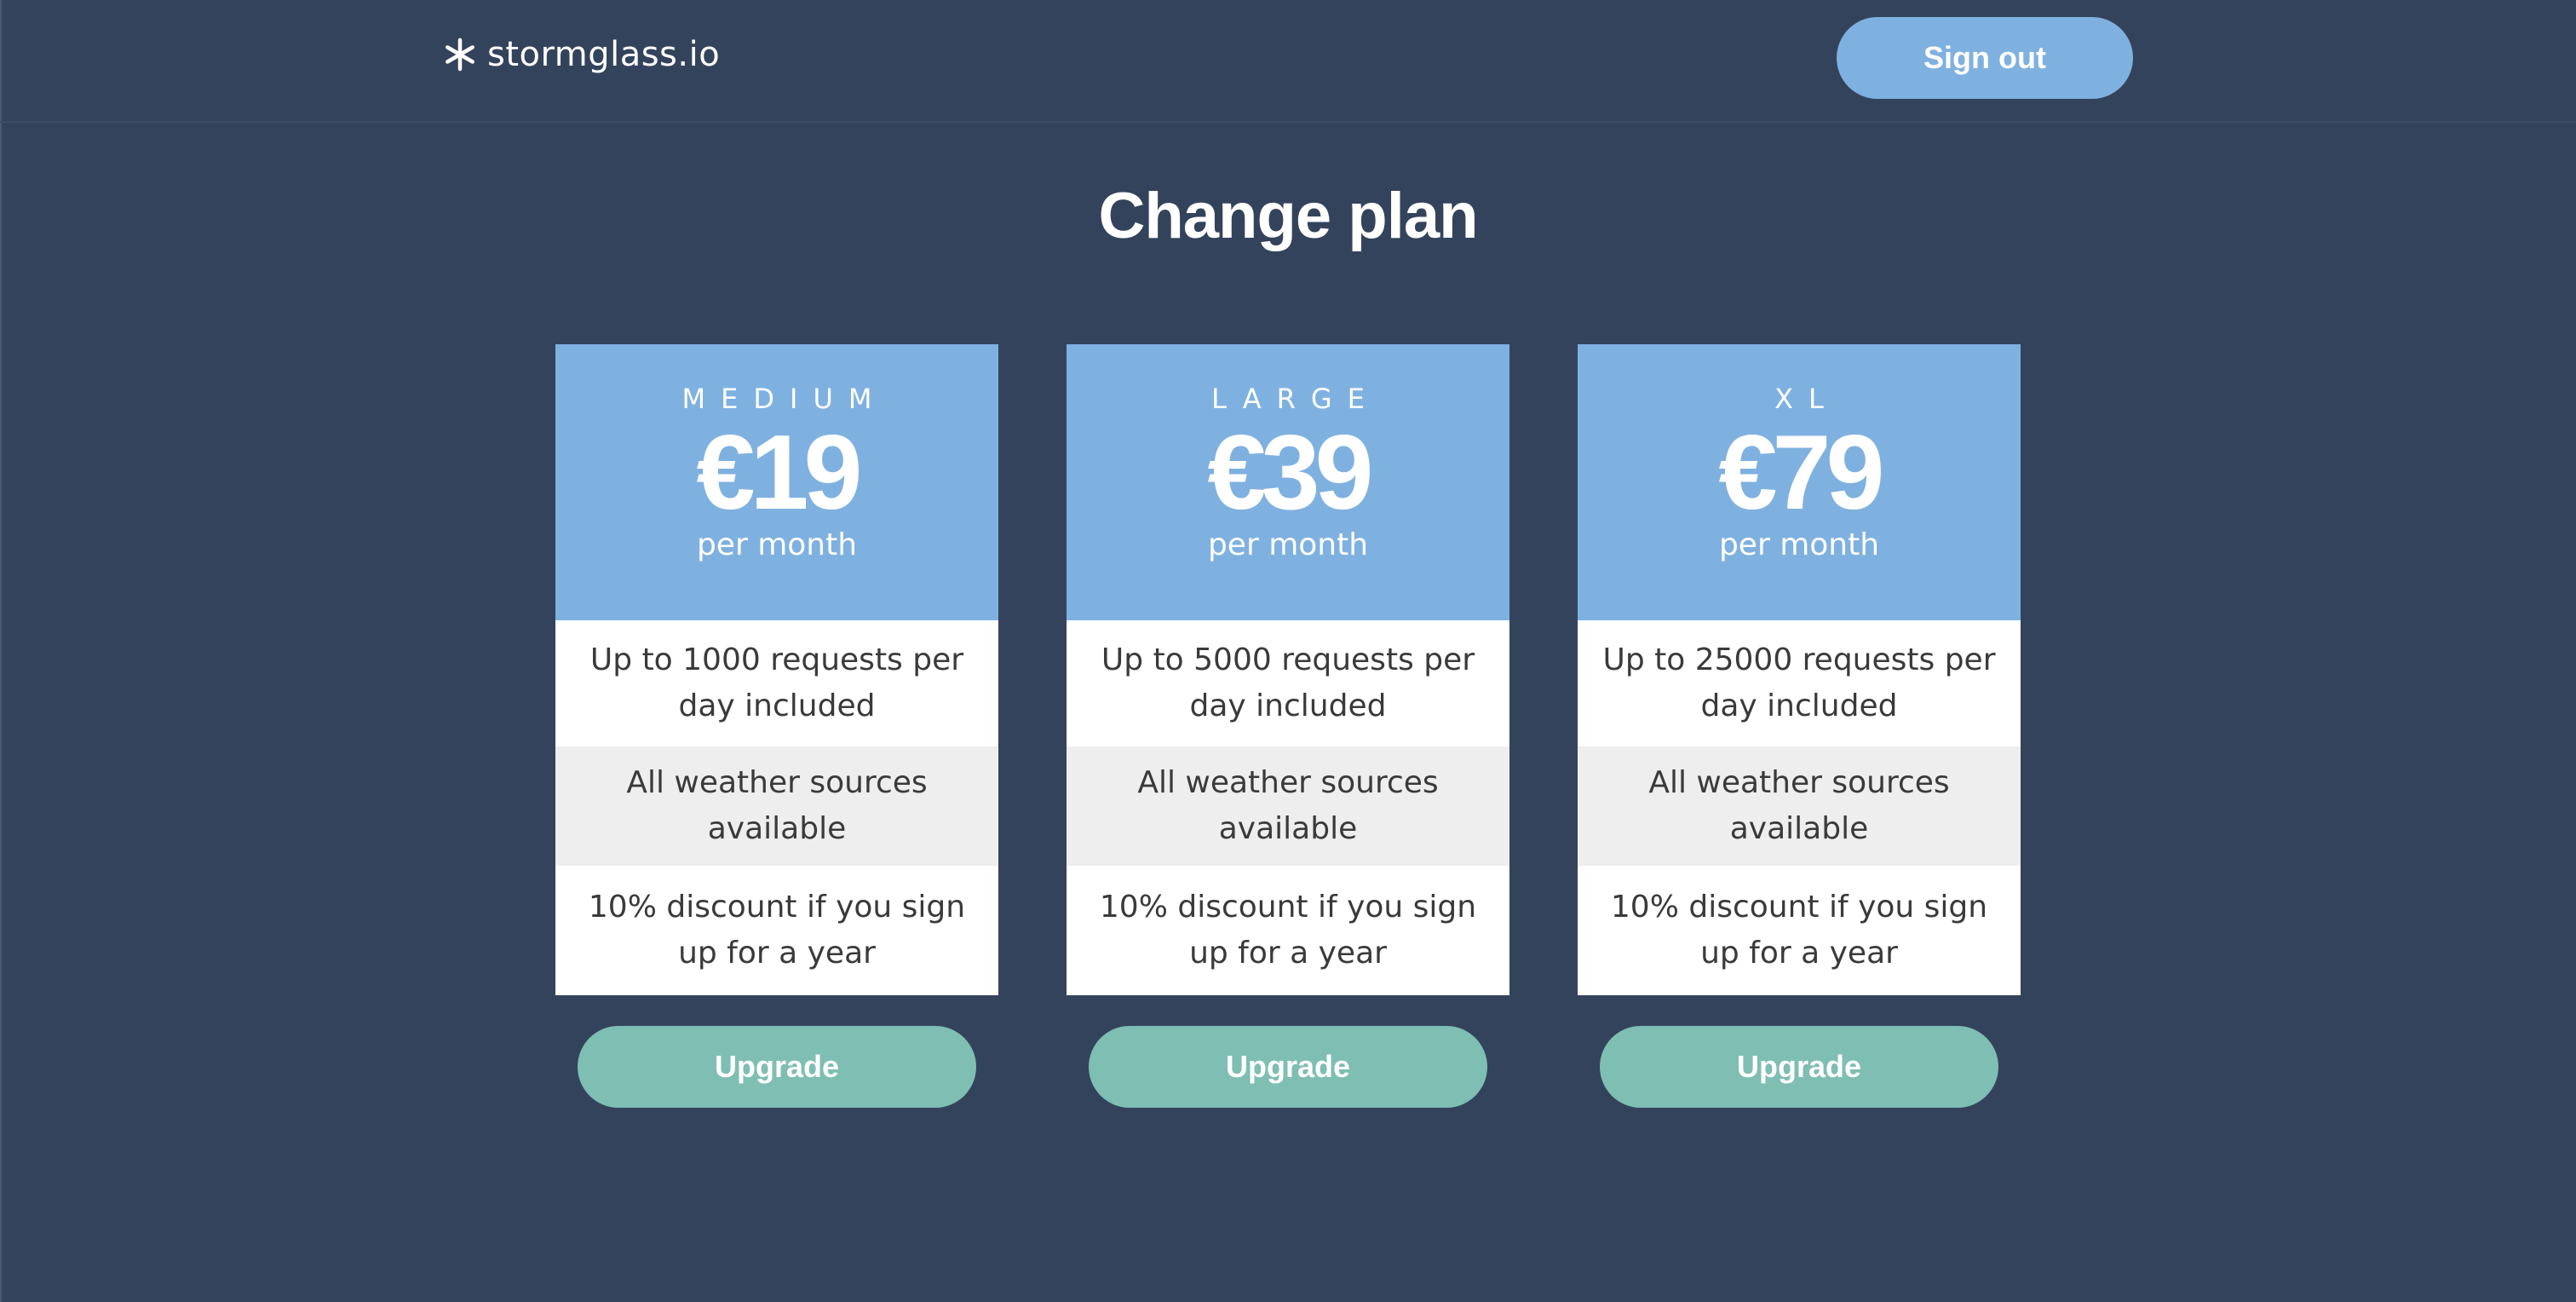 The width and height of the screenshot is (2576, 1302). I want to click on upgrade-button-large: Upgrade, so click(1288, 1067).